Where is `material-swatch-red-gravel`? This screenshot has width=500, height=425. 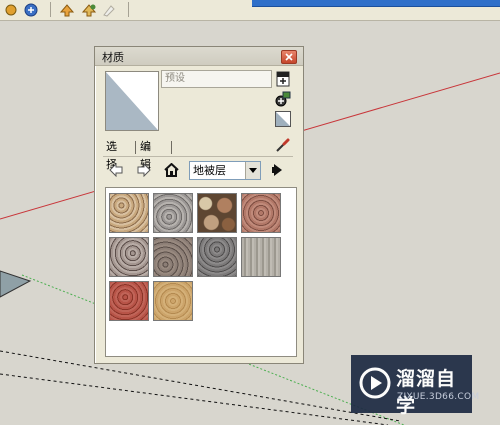
material-swatch-red-gravel is located at coordinates (261, 213).